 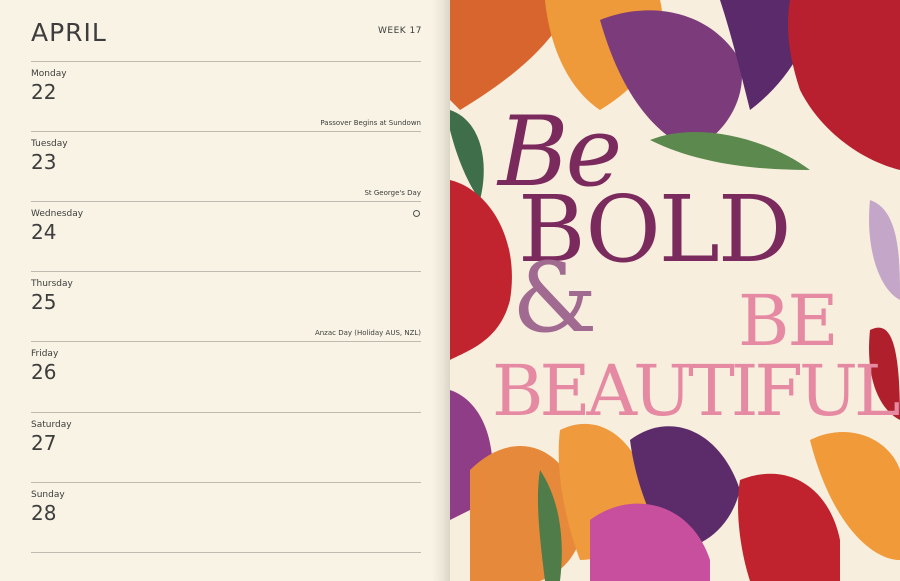 What do you see at coordinates (416, 213) in the screenshot?
I see `moon-phase-icon` at bounding box center [416, 213].